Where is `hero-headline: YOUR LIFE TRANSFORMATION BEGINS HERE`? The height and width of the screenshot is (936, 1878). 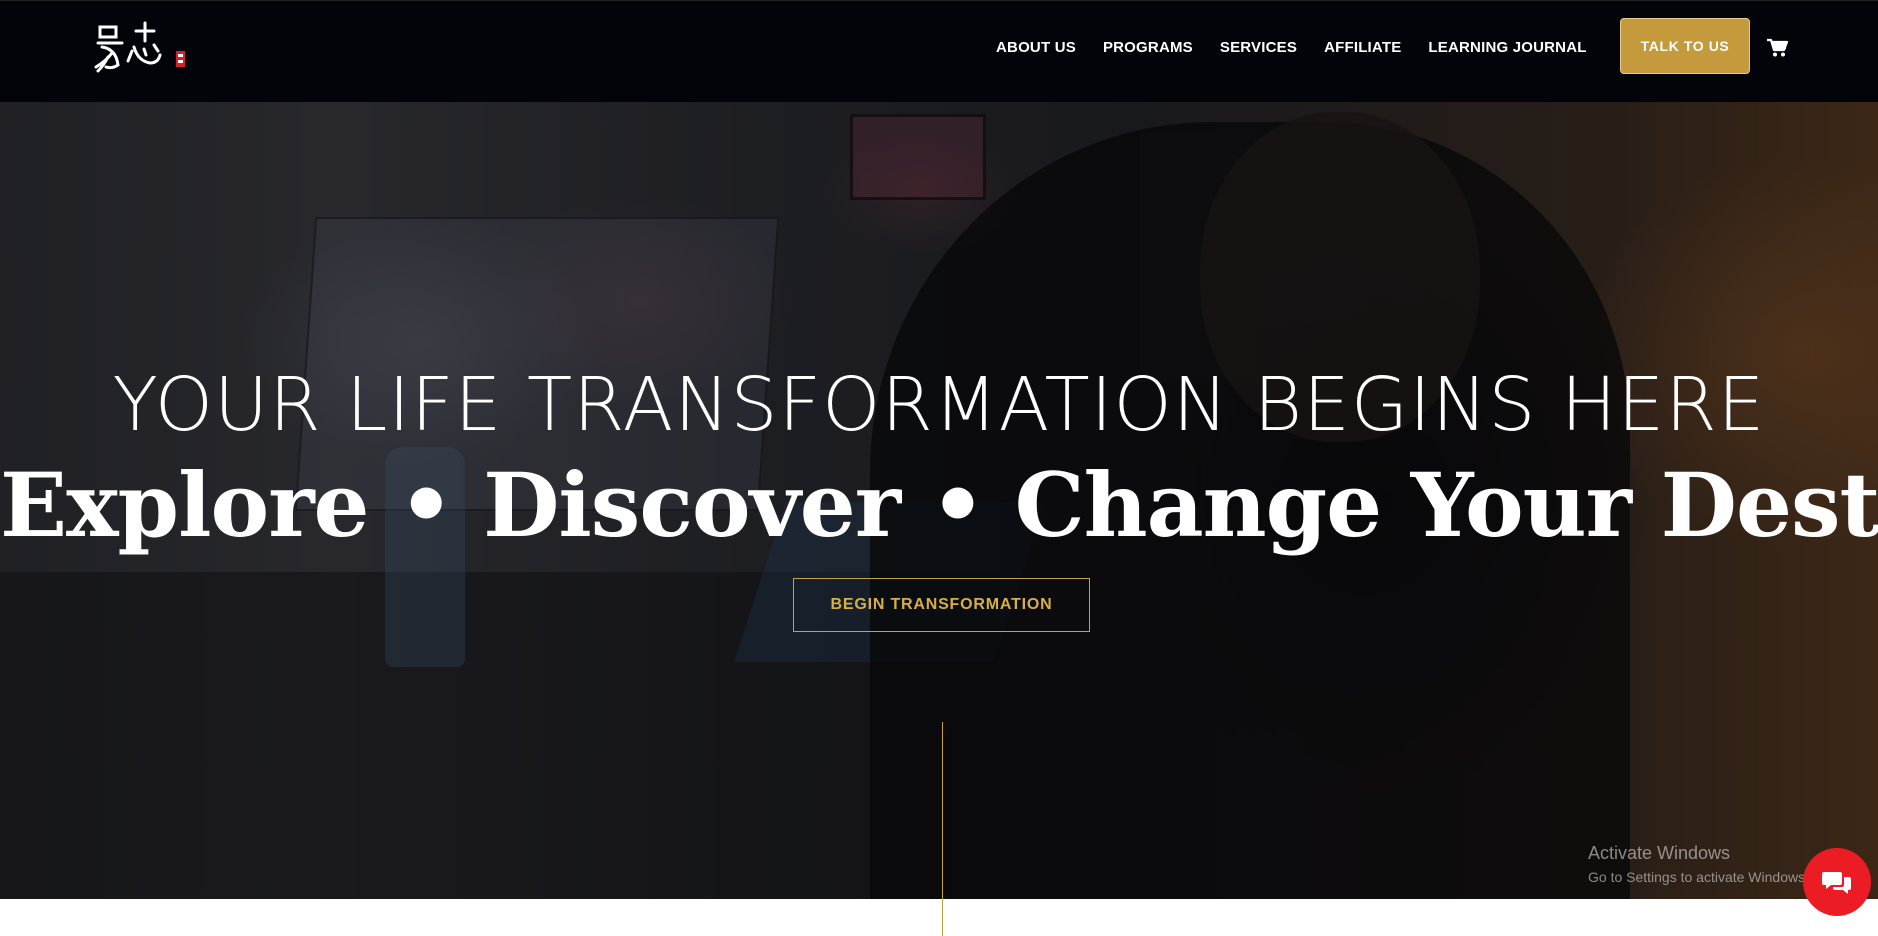 hero-headline: YOUR LIFE TRANSFORMATION BEGINS HERE is located at coordinates (939, 405).